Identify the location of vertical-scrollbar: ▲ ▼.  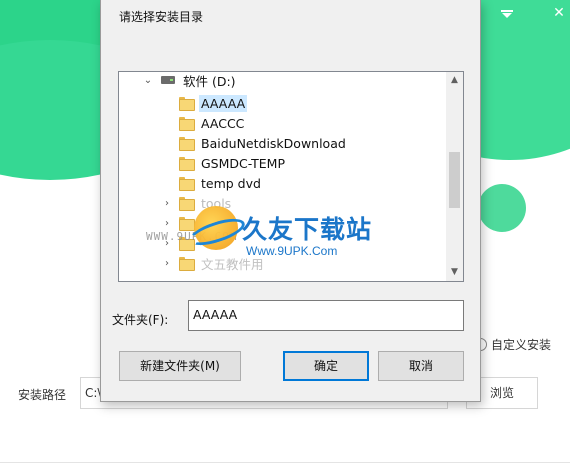
(454, 176).